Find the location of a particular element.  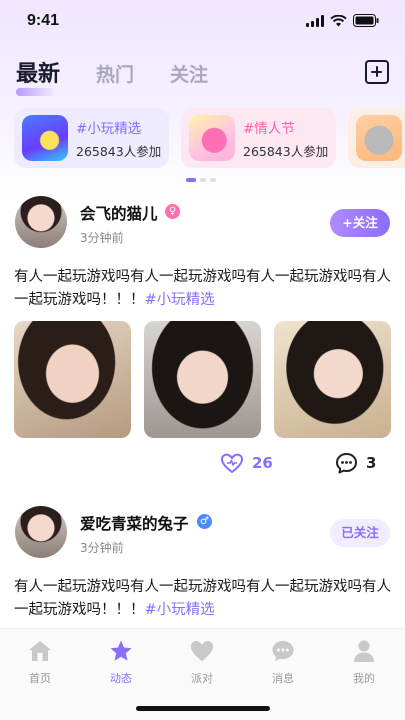

nav-label: 消息 is located at coordinates (283, 678).